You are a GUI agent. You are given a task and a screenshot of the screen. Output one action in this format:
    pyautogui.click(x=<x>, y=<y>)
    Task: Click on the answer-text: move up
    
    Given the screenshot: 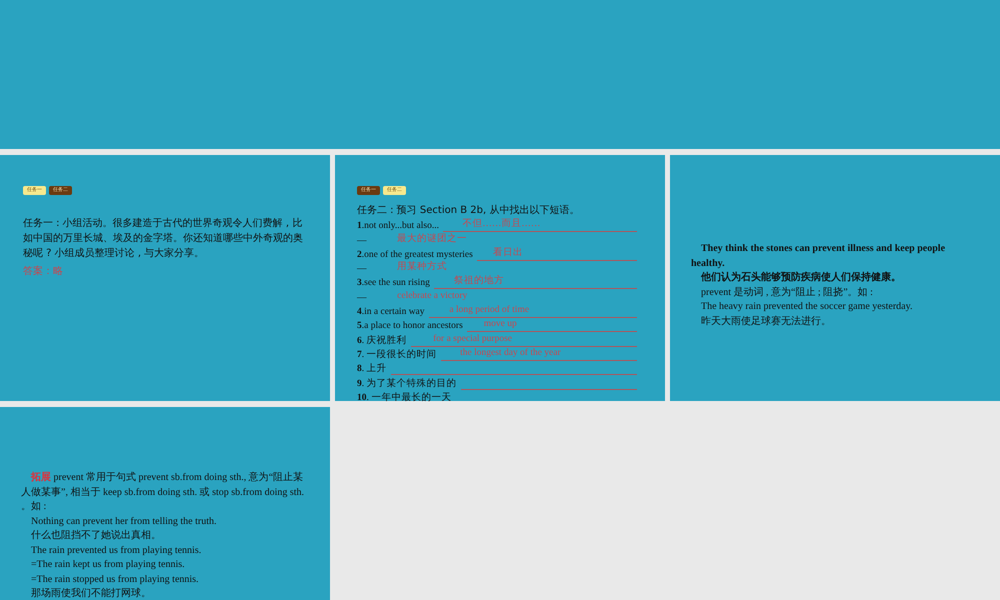 What is the action you would take?
    pyautogui.click(x=500, y=324)
    